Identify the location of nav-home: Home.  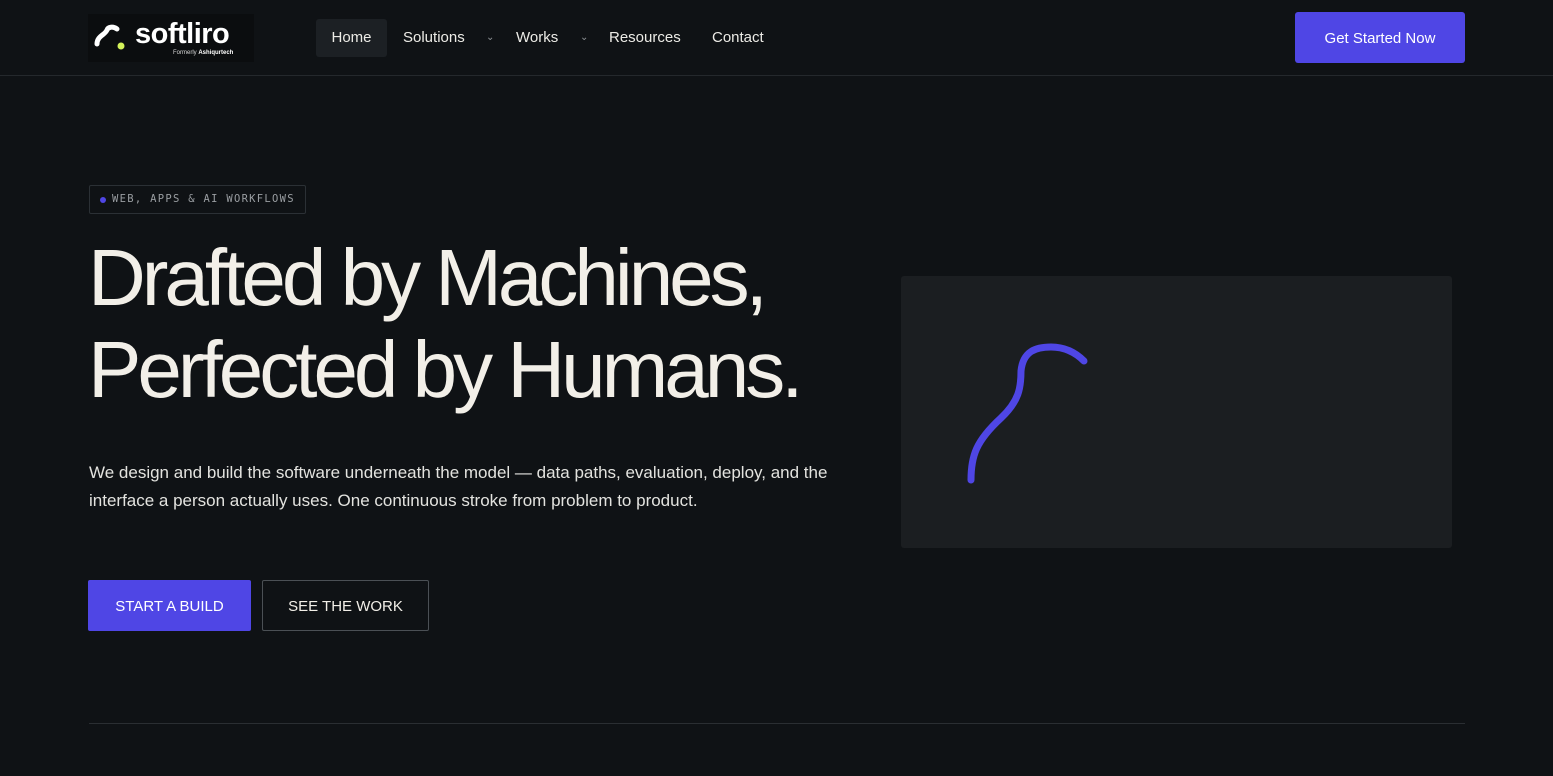
(351, 38).